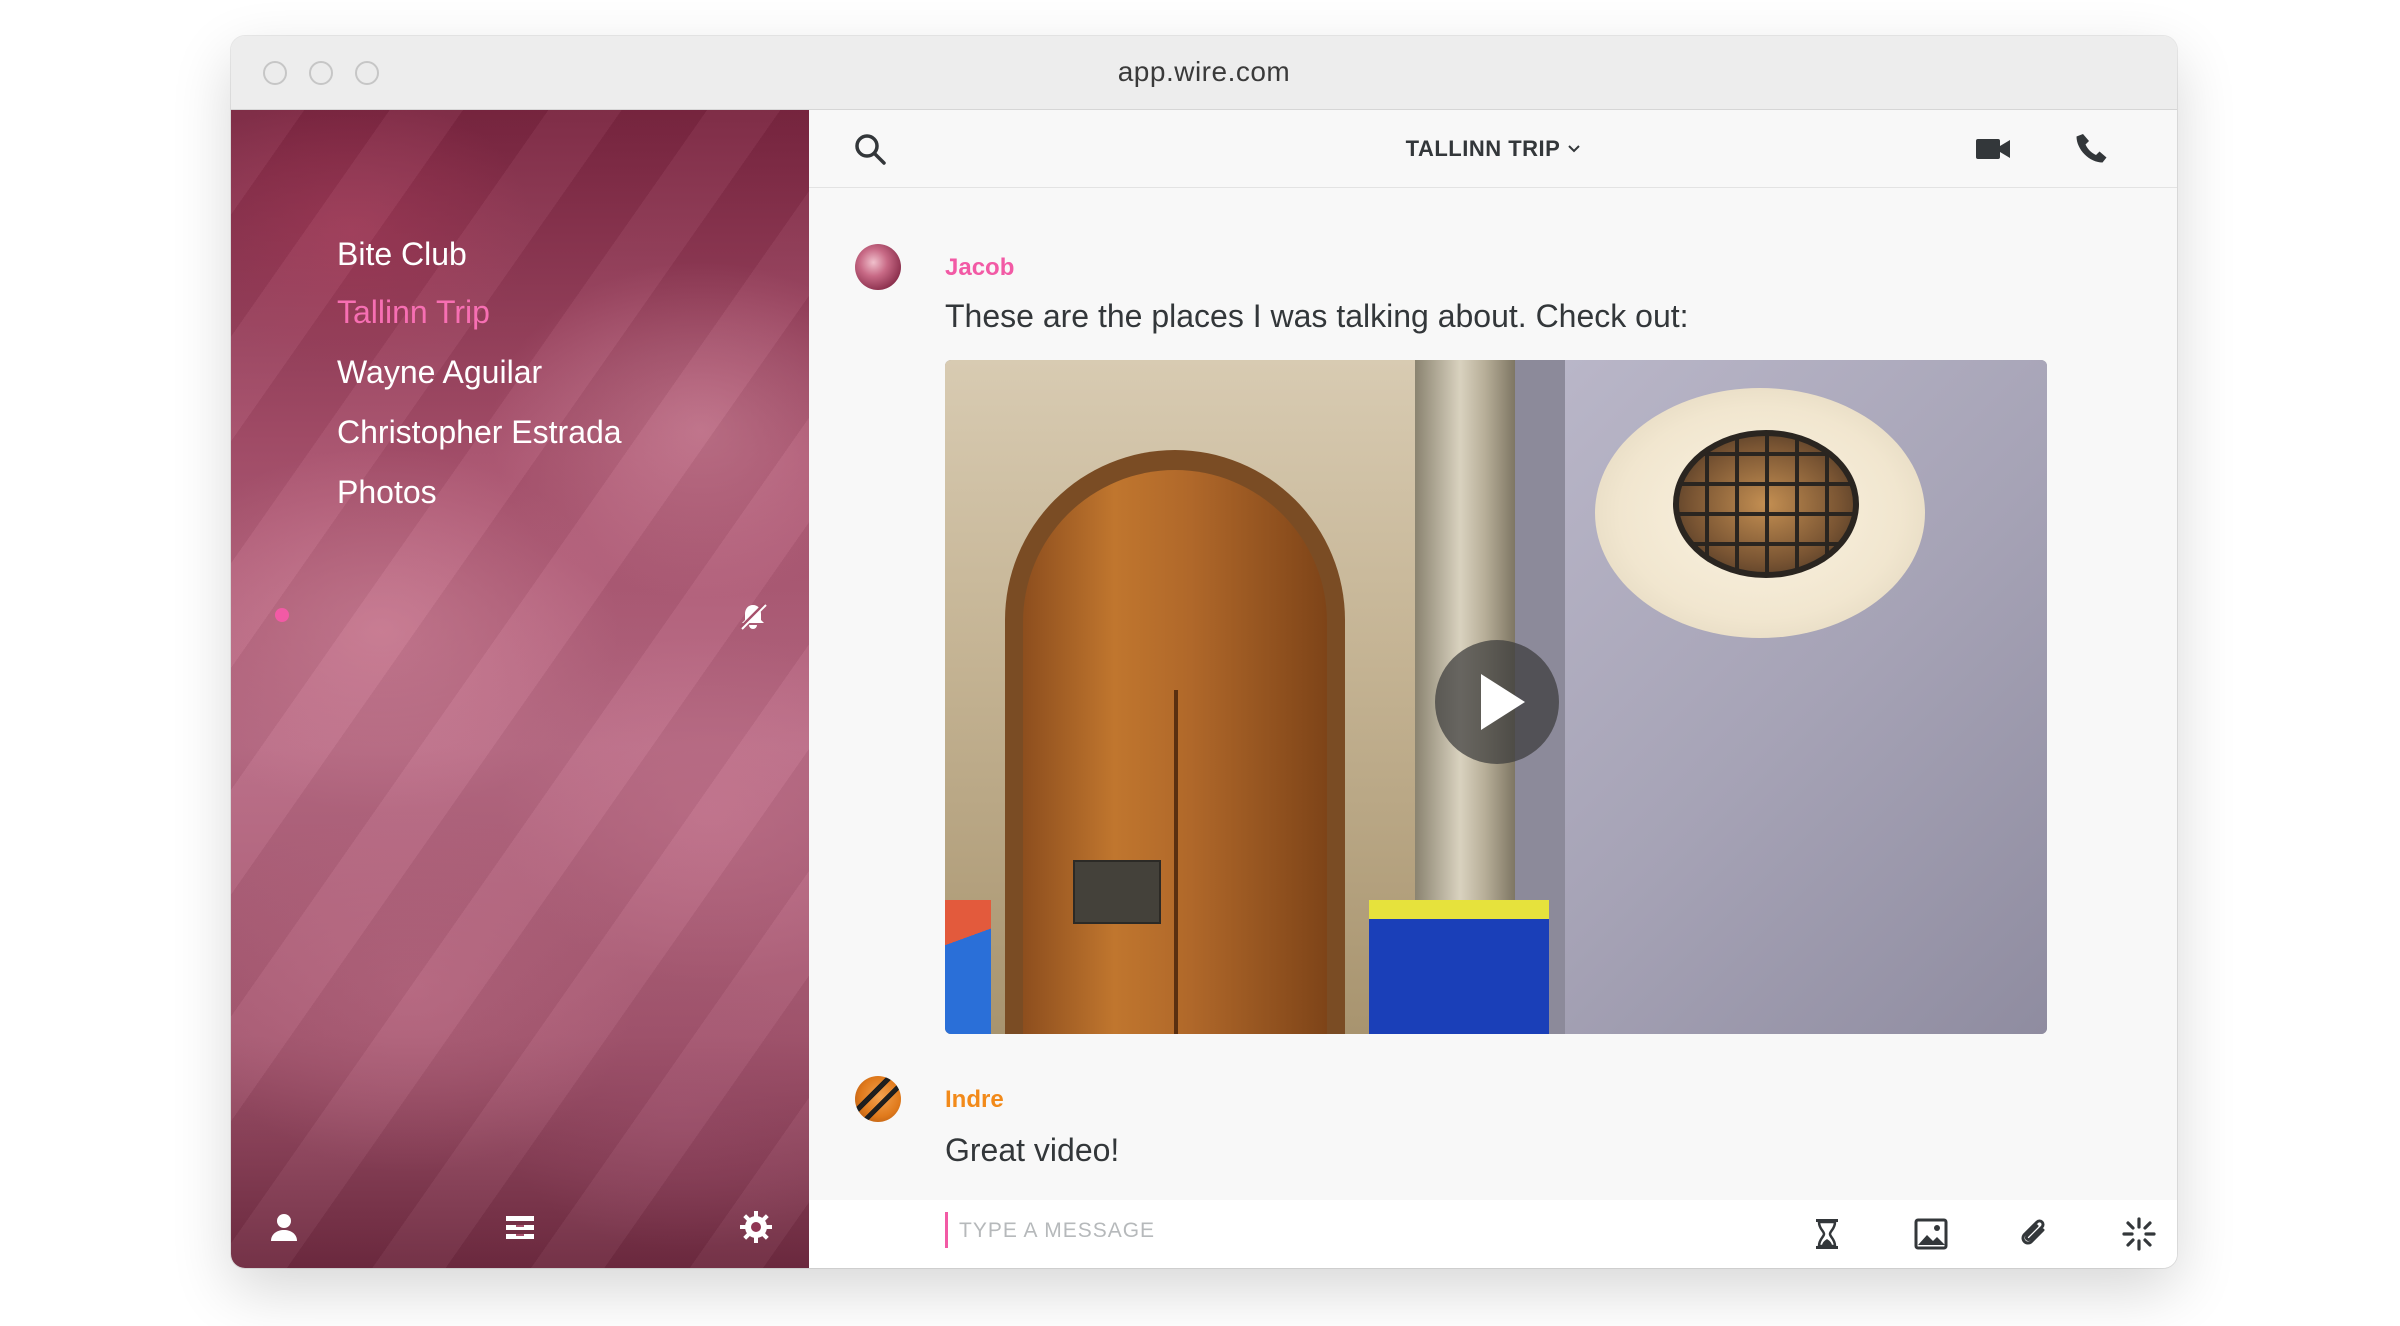 The height and width of the screenshot is (1326, 2400). I want to click on paperclip-icon, so click(2035, 1234).